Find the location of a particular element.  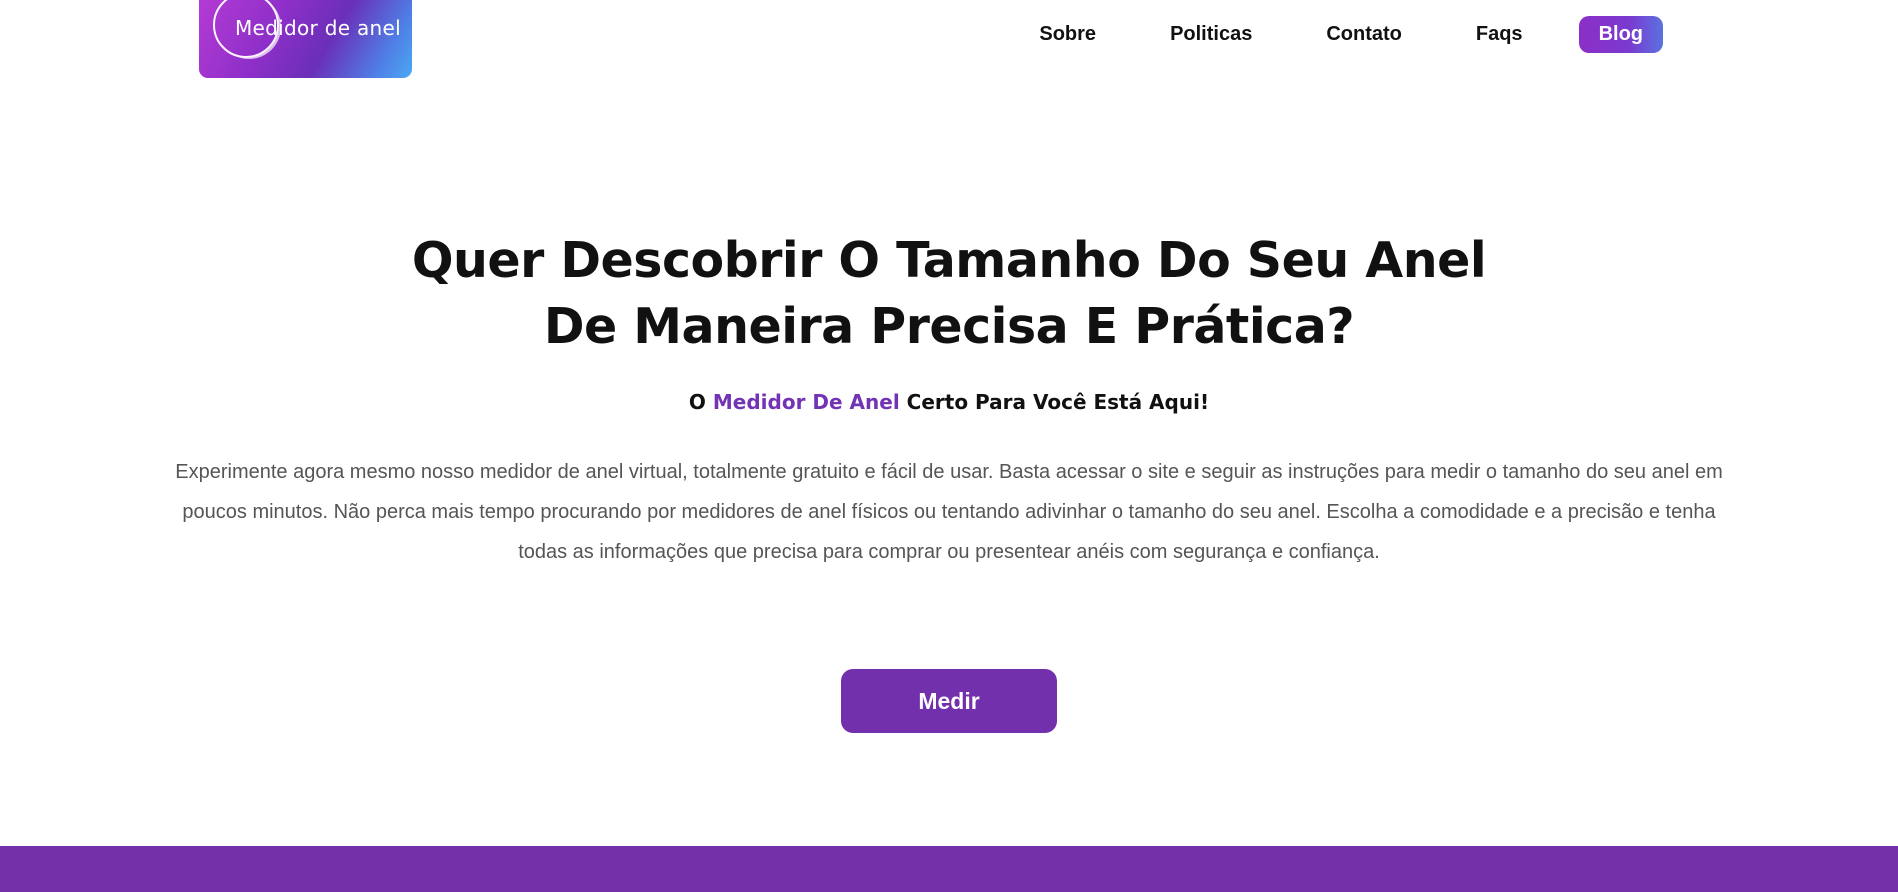

logo: Medidor de anel is located at coordinates (305, 39).